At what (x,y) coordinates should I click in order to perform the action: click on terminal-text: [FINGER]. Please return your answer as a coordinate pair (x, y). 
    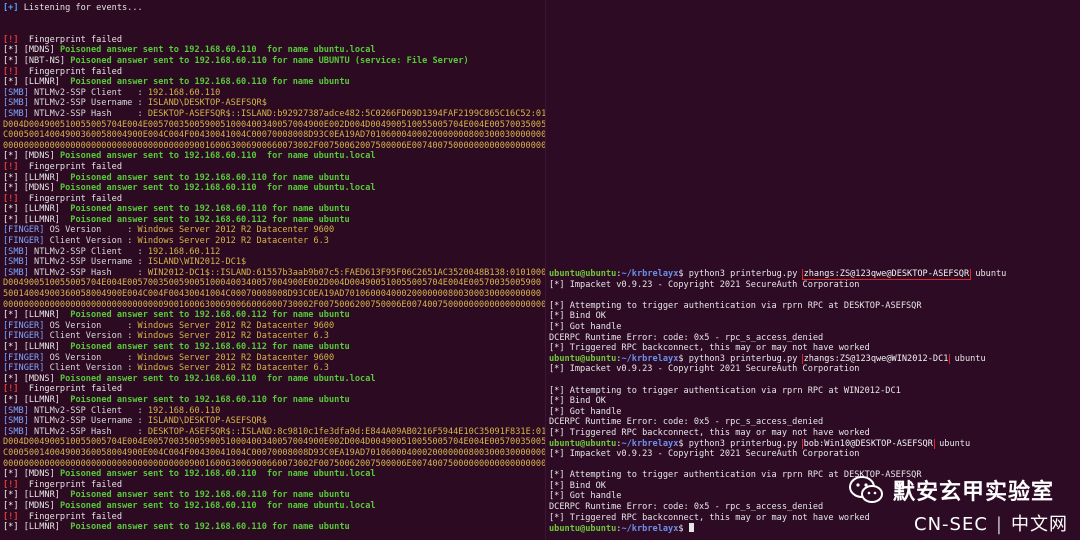
    Looking at the image, I should click on (24, 241).